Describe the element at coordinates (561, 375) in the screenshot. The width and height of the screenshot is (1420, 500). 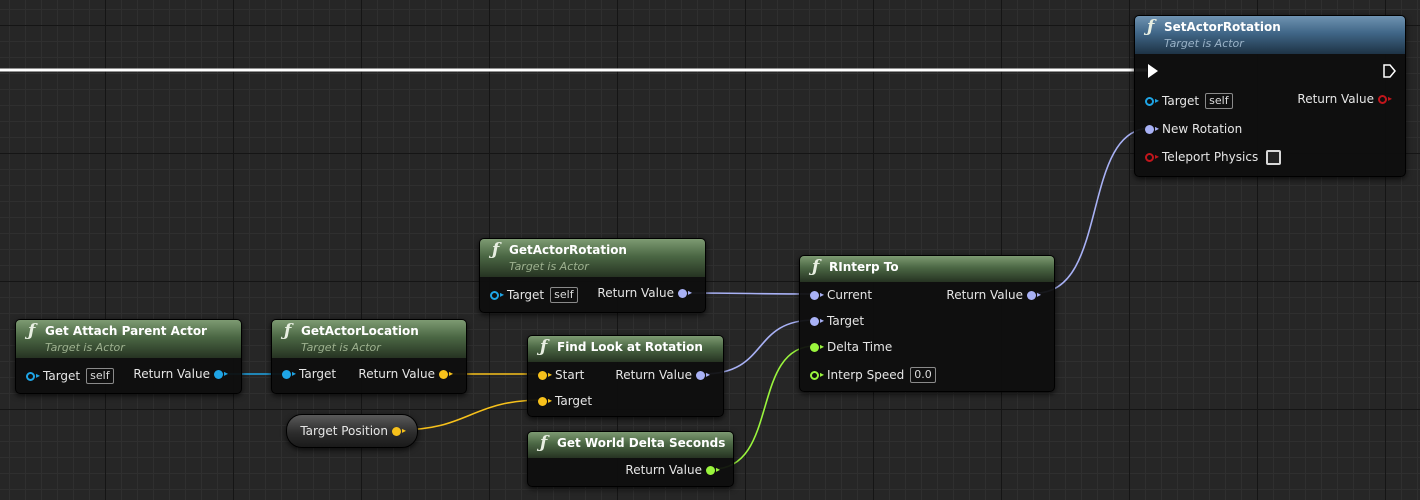
I see `start-pin: ▸ Start` at that location.